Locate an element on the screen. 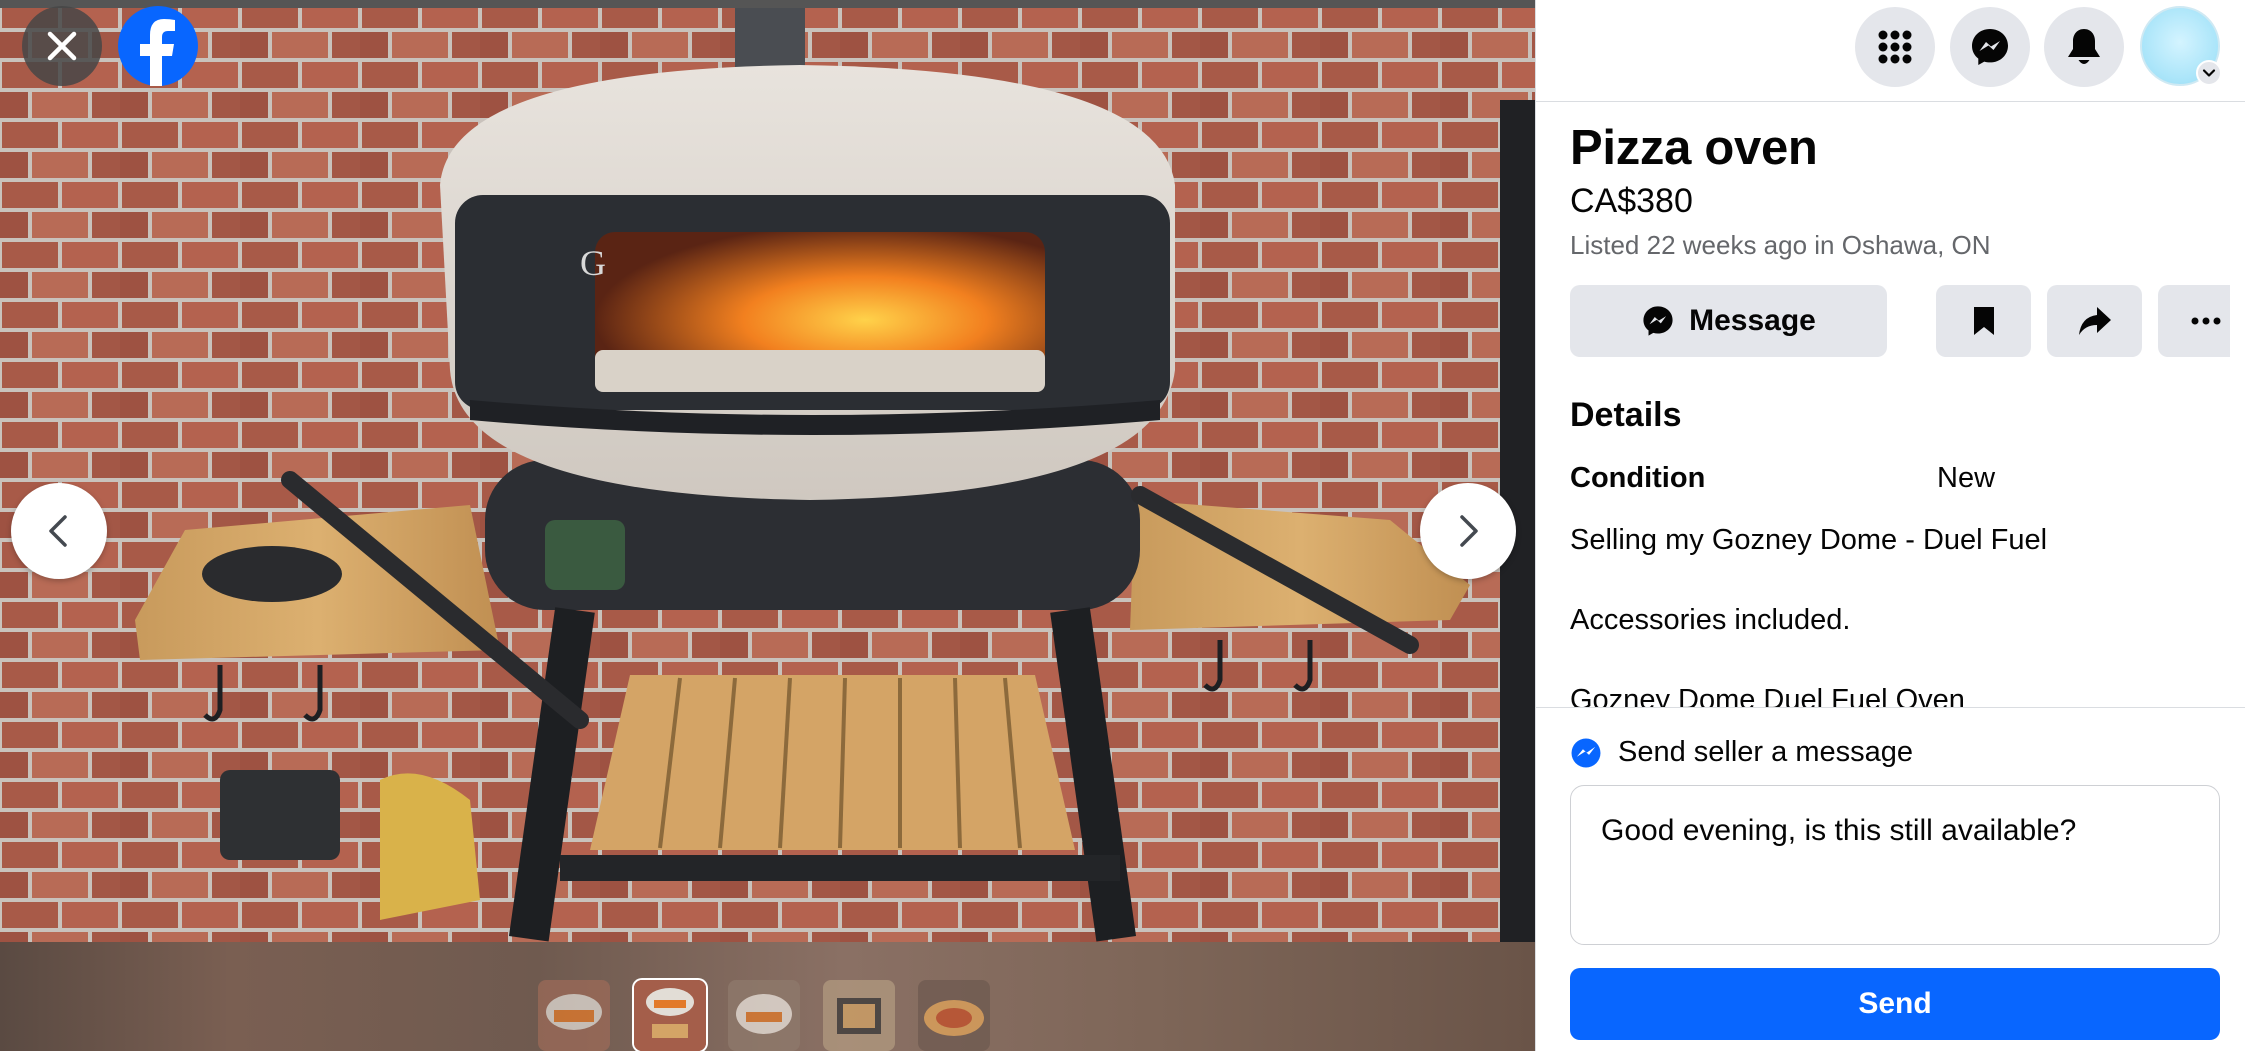 The width and height of the screenshot is (2245, 1051). description-line: Gozney Dome Duel Fuel Oven is located at coordinates (1767, 695).